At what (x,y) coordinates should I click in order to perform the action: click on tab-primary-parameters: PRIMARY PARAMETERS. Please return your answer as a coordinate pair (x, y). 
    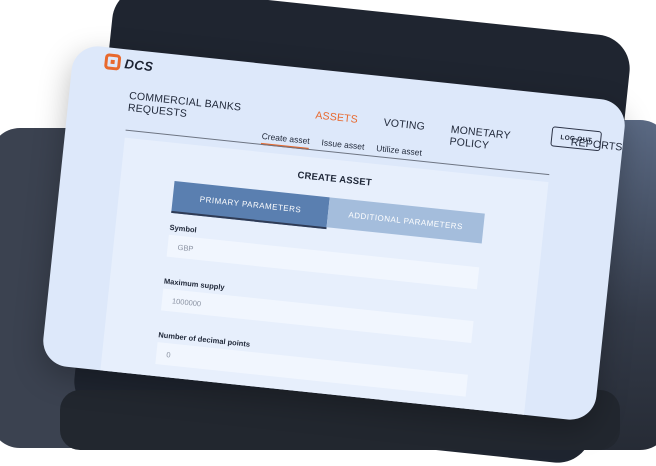
    Looking at the image, I should click on (250, 205).